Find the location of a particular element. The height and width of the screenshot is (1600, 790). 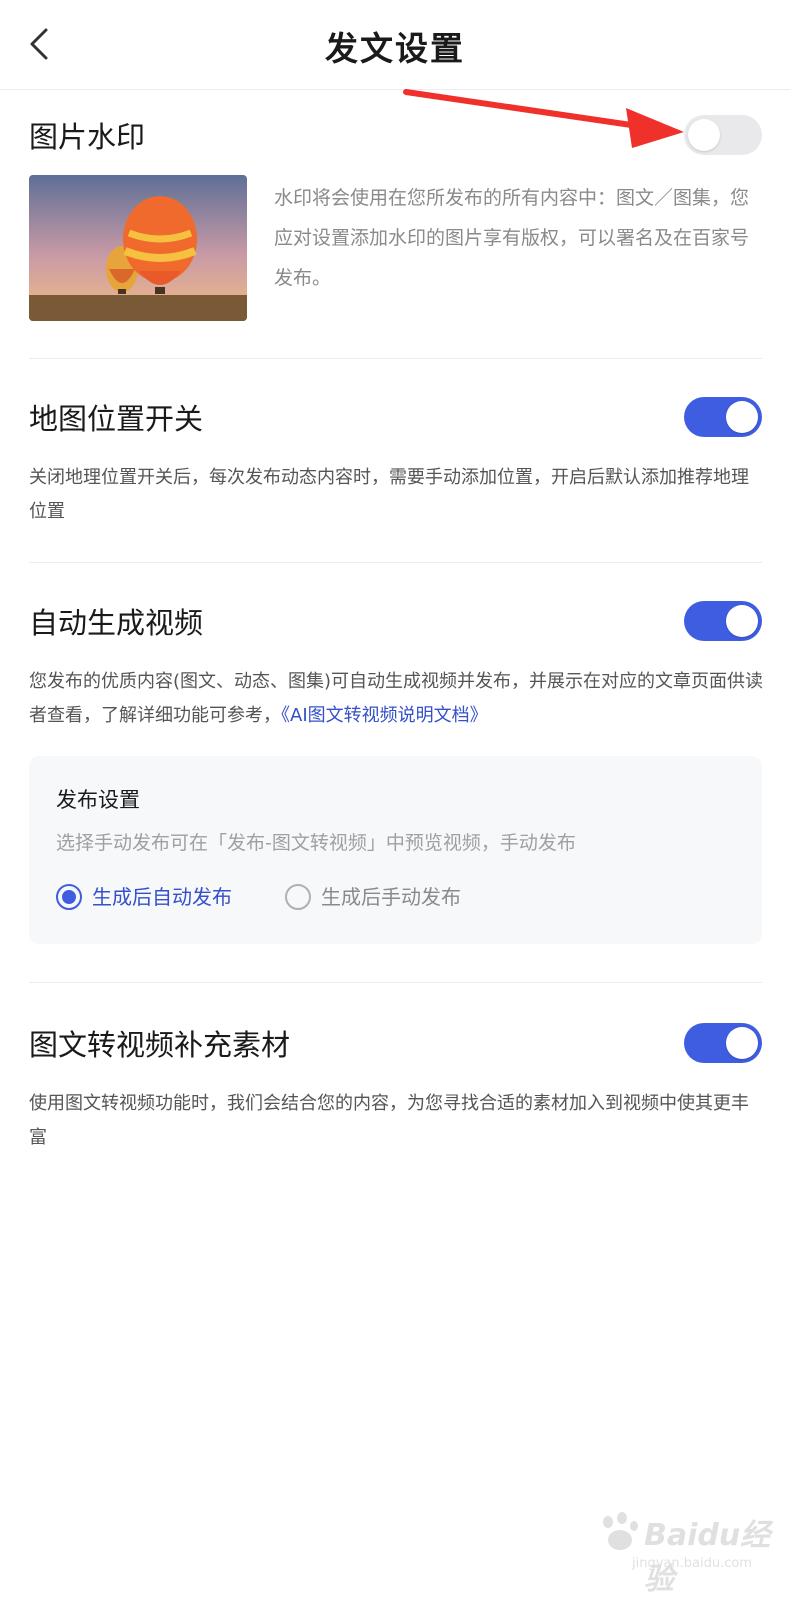

location-title: 地图位置开关 is located at coordinates (116, 419).